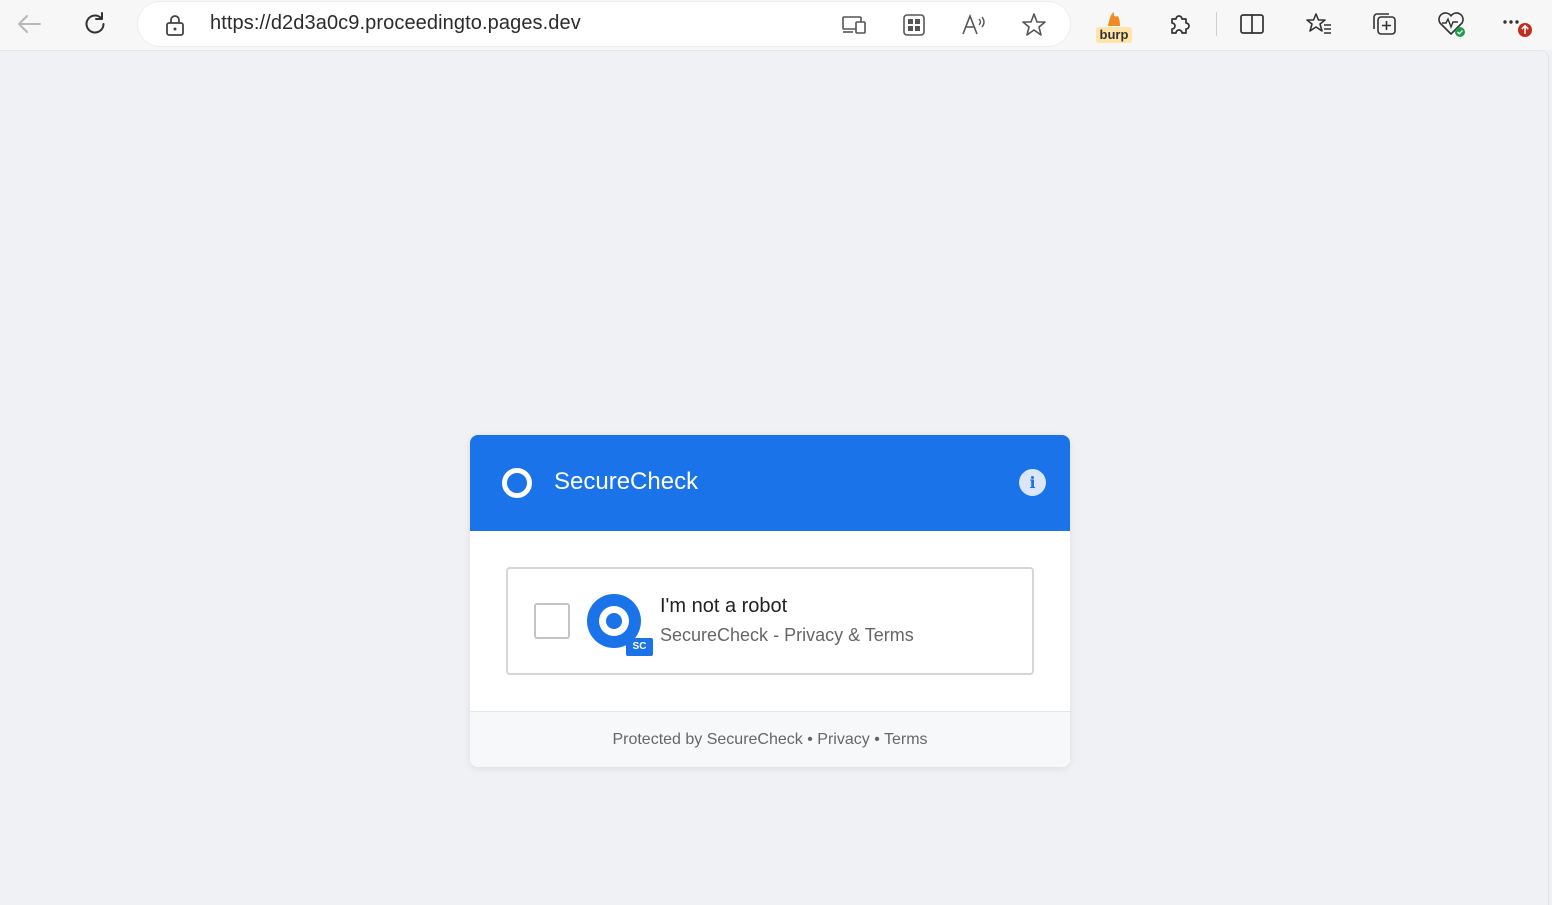 The width and height of the screenshot is (1552, 905). I want to click on extensions-button, so click(1180, 24).